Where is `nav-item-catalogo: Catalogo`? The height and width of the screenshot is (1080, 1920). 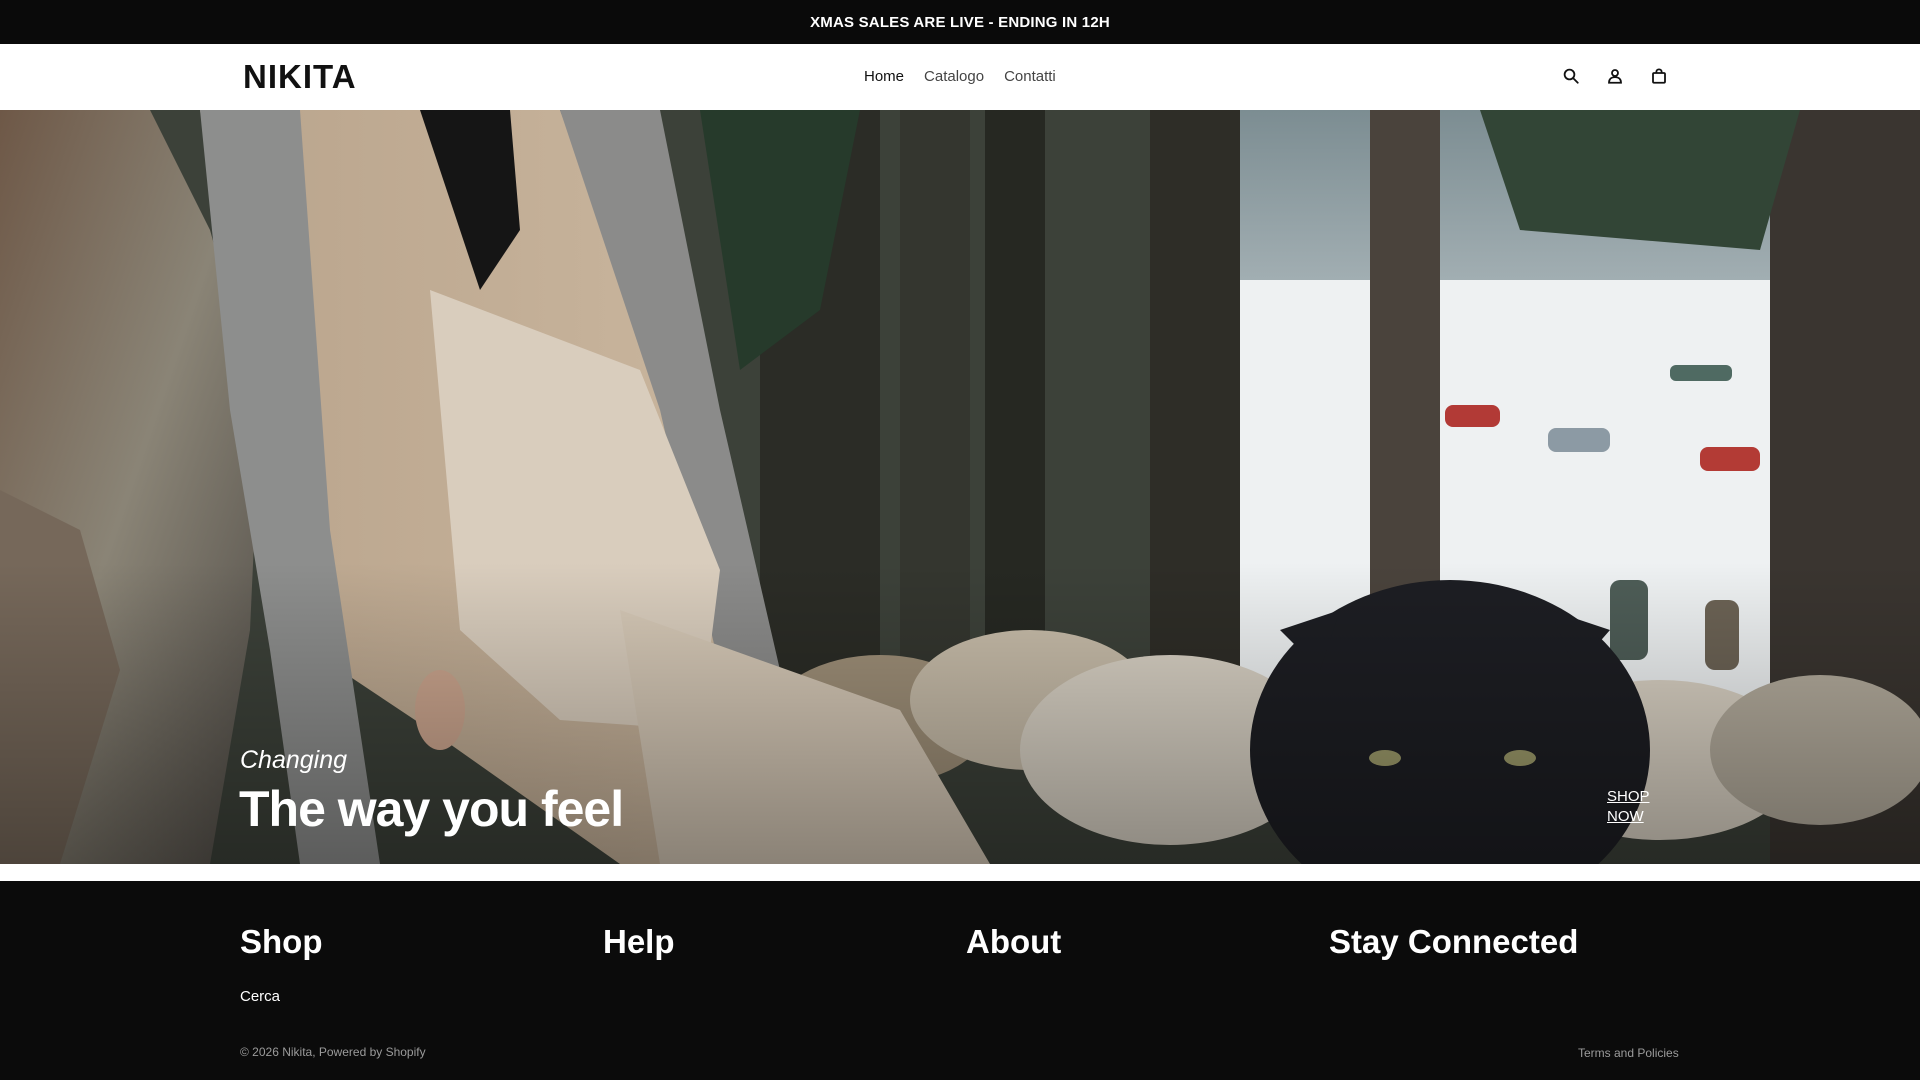 nav-item-catalogo: Catalogo is located at coordinates (954, 76).